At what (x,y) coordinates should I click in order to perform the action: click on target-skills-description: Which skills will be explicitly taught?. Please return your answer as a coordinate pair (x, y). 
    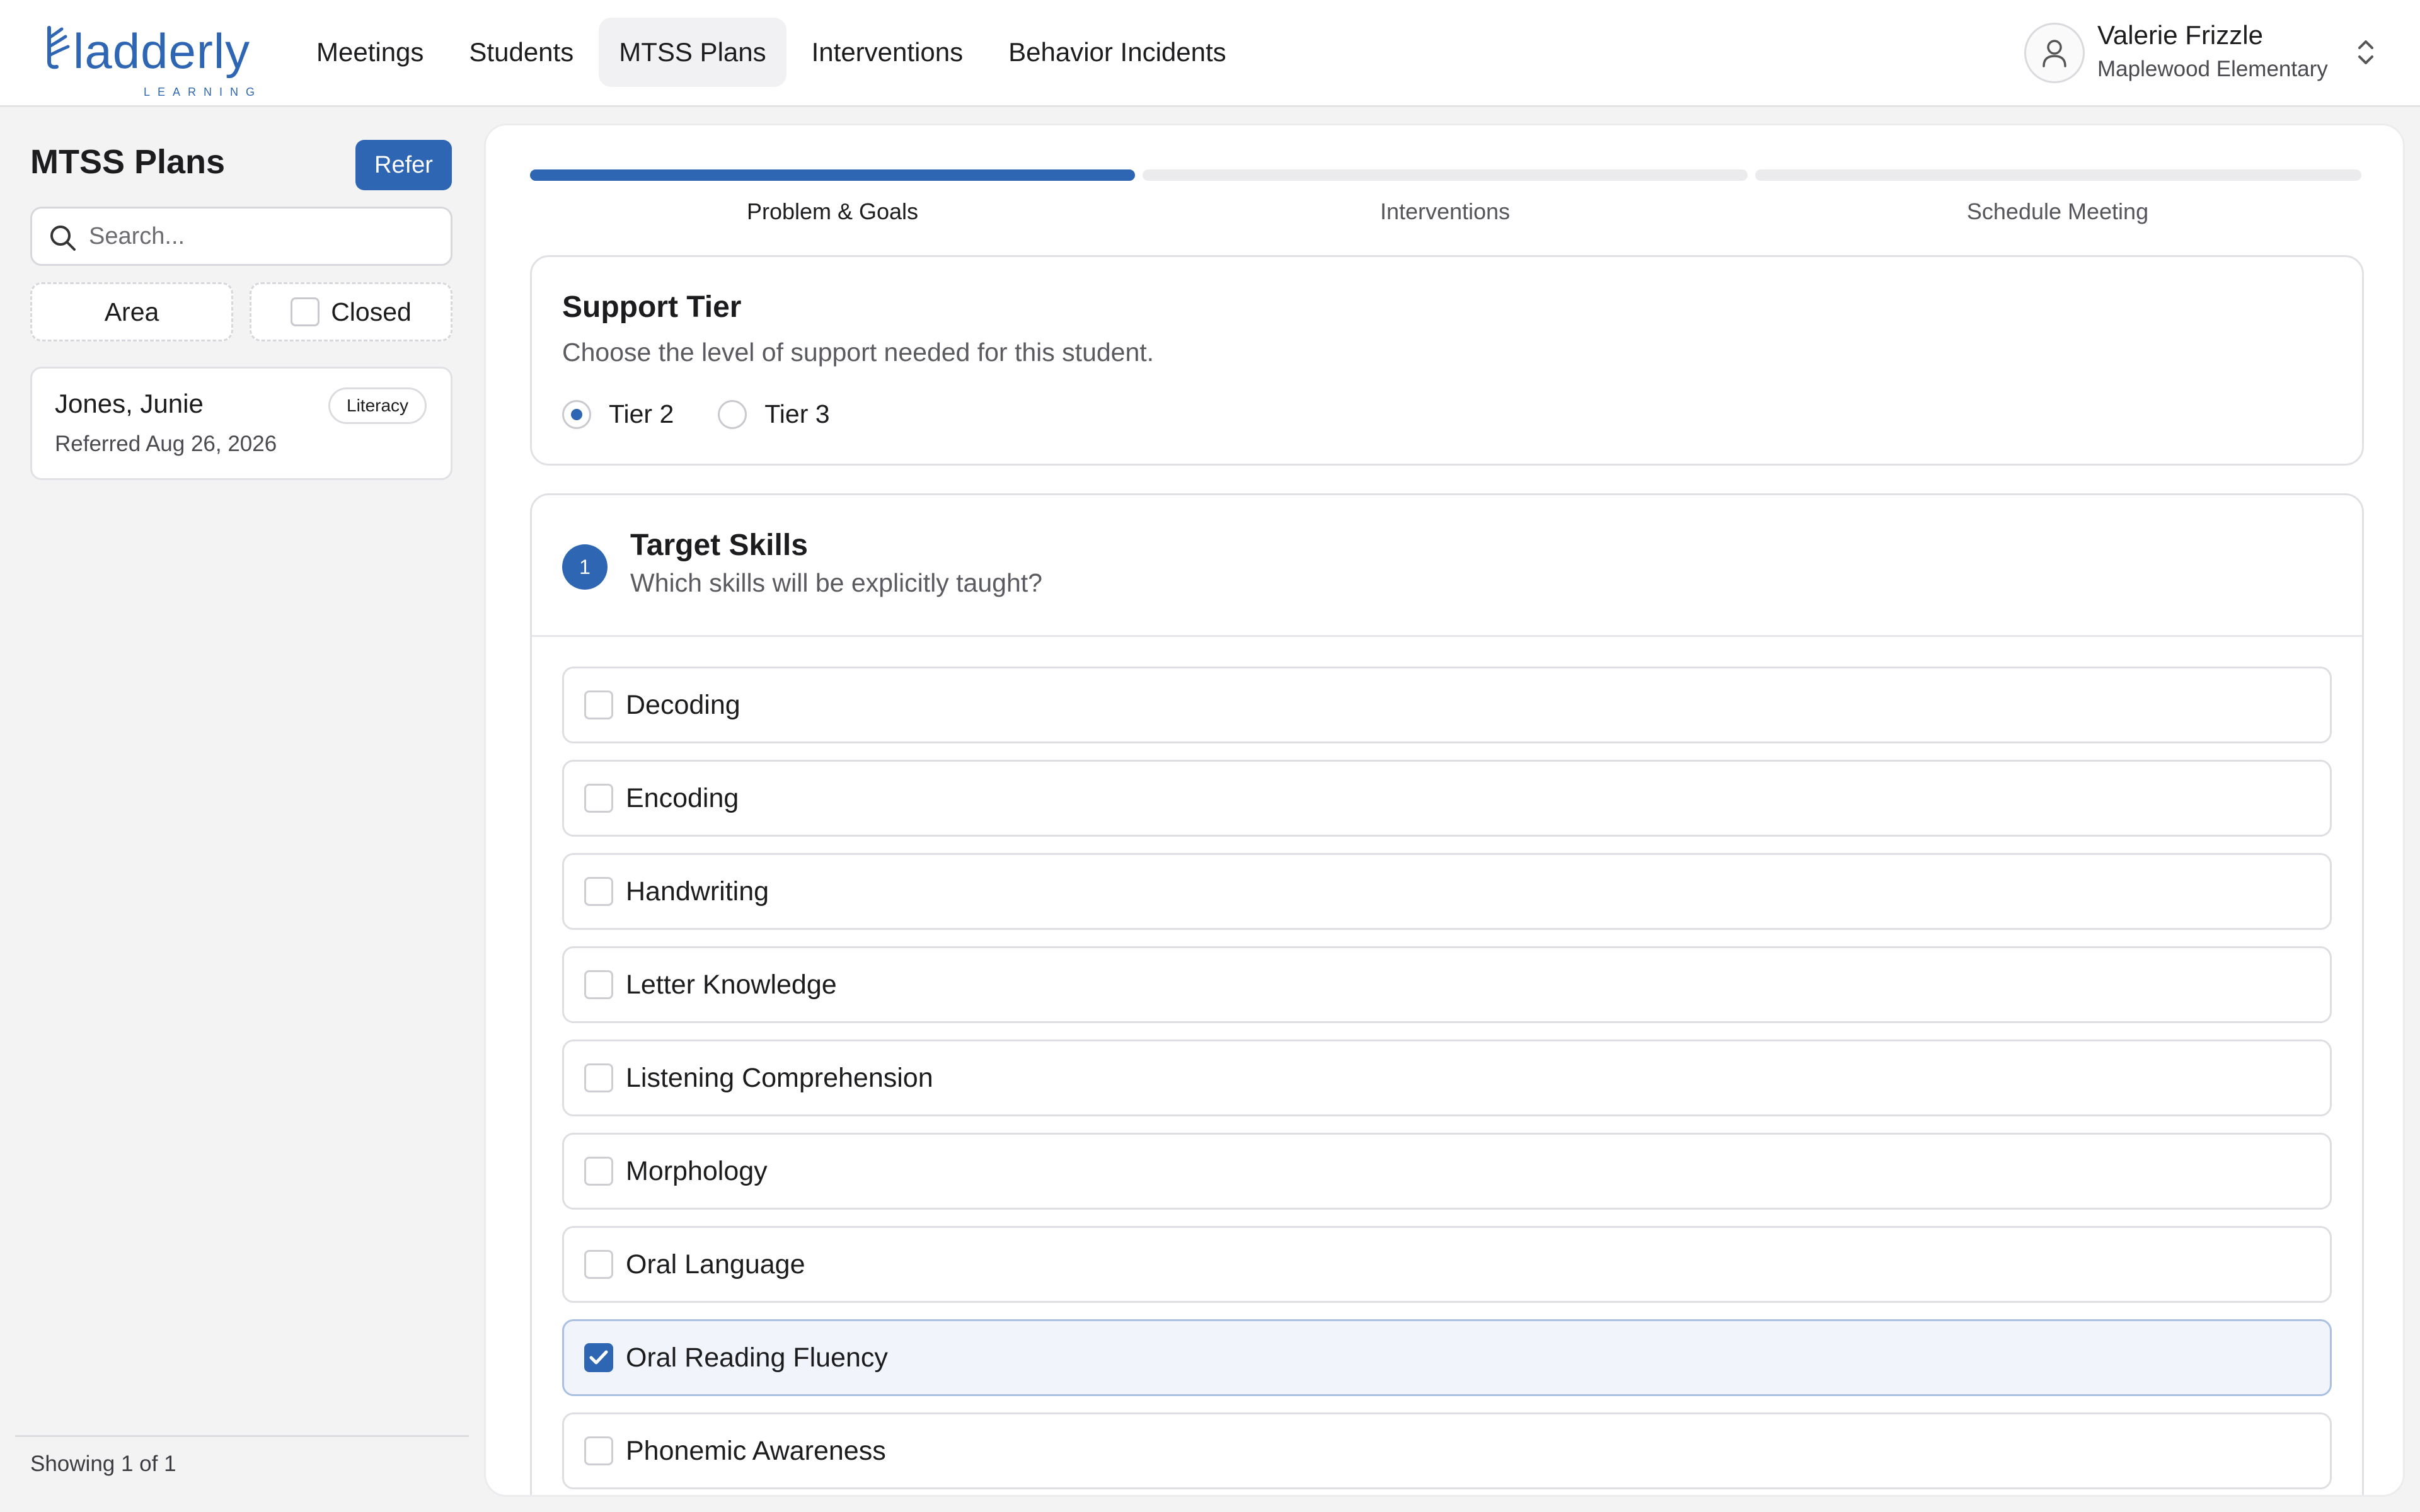
    Looking at the image, I should click on (836, 582).